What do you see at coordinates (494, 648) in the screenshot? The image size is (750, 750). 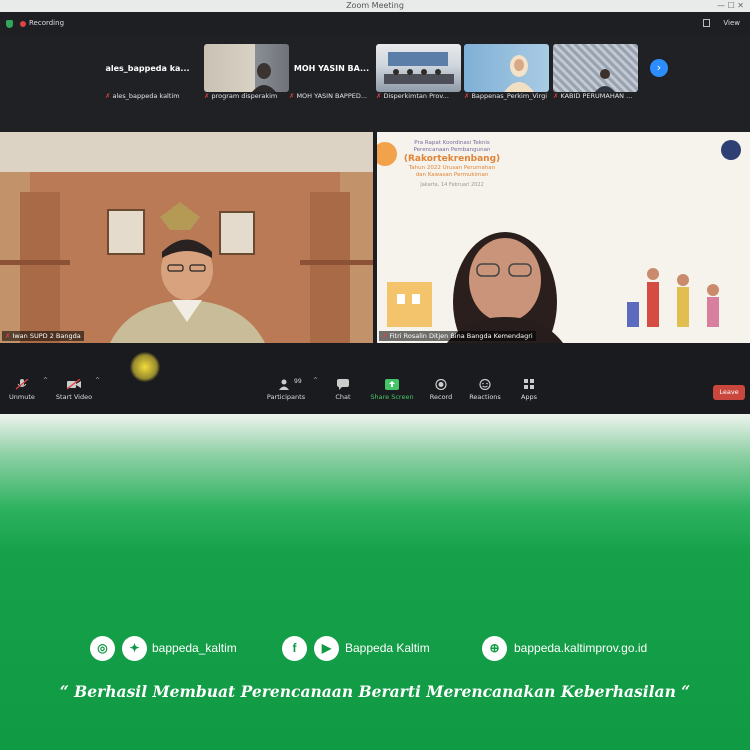 I see `globe-icon: ⊕` at bounding box center [494, 648].